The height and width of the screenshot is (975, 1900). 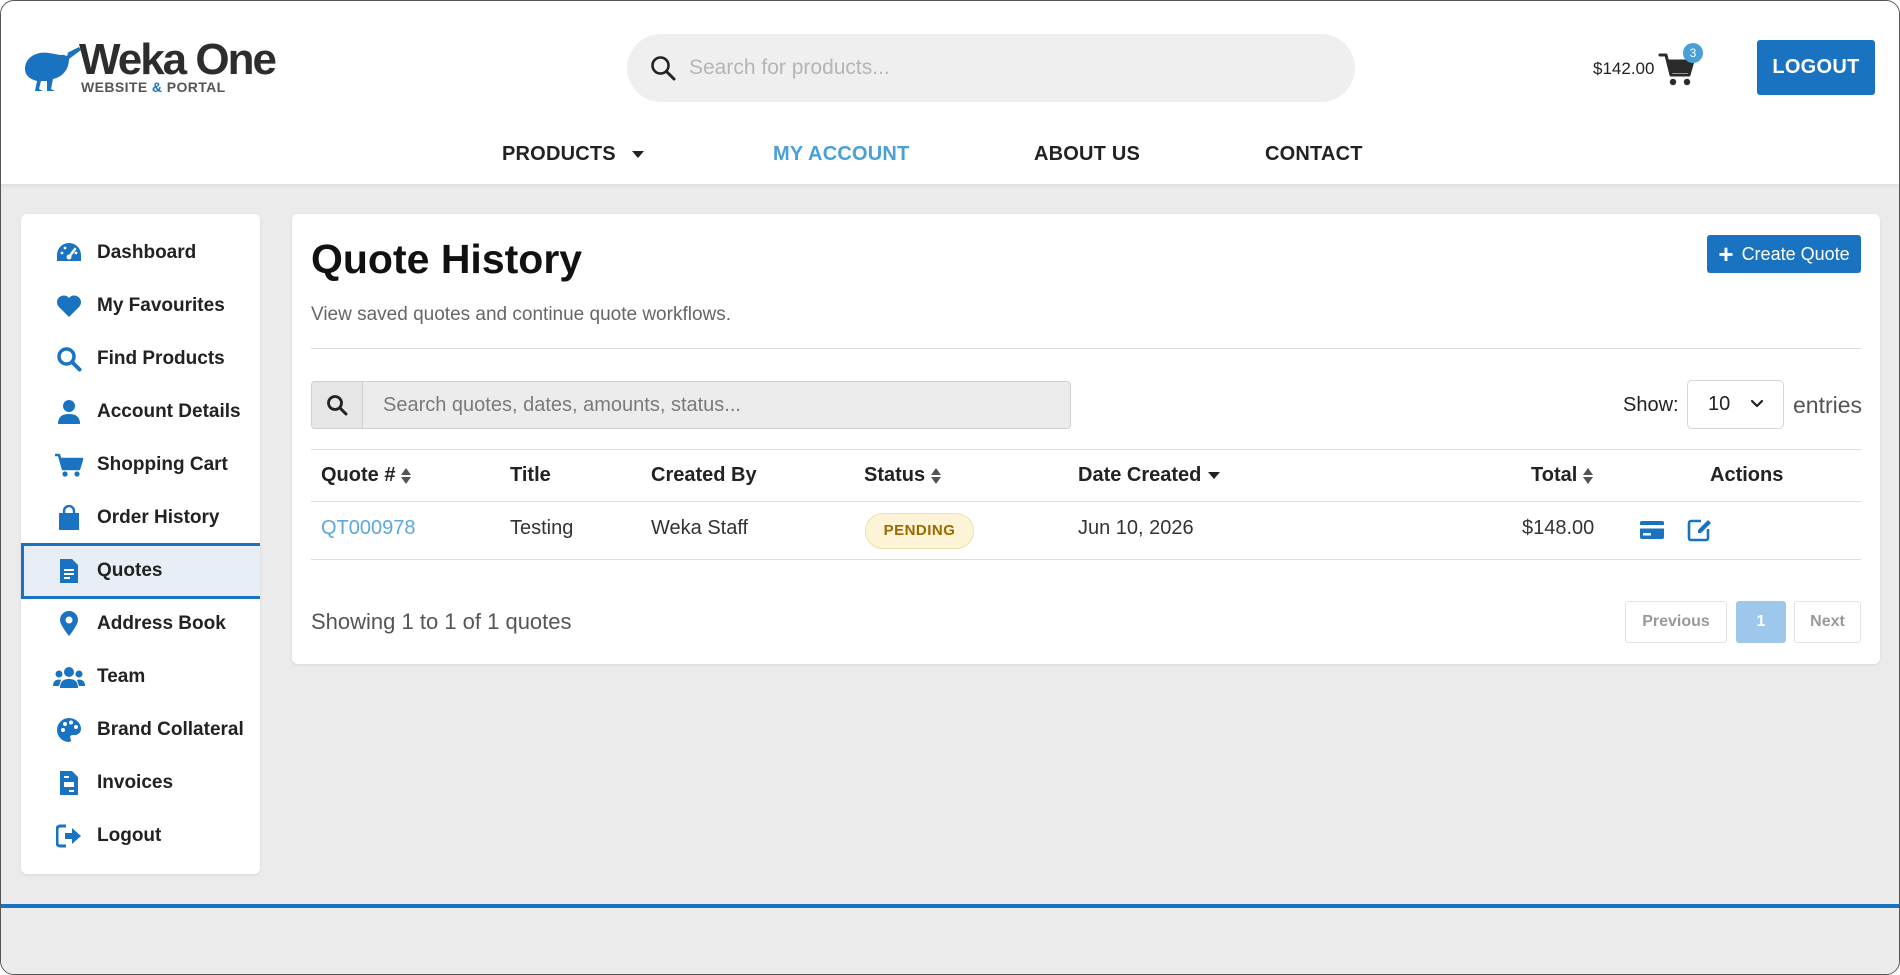 I want to click on sidebar-item-account-details: Account Details, so click(x=140, y=412).